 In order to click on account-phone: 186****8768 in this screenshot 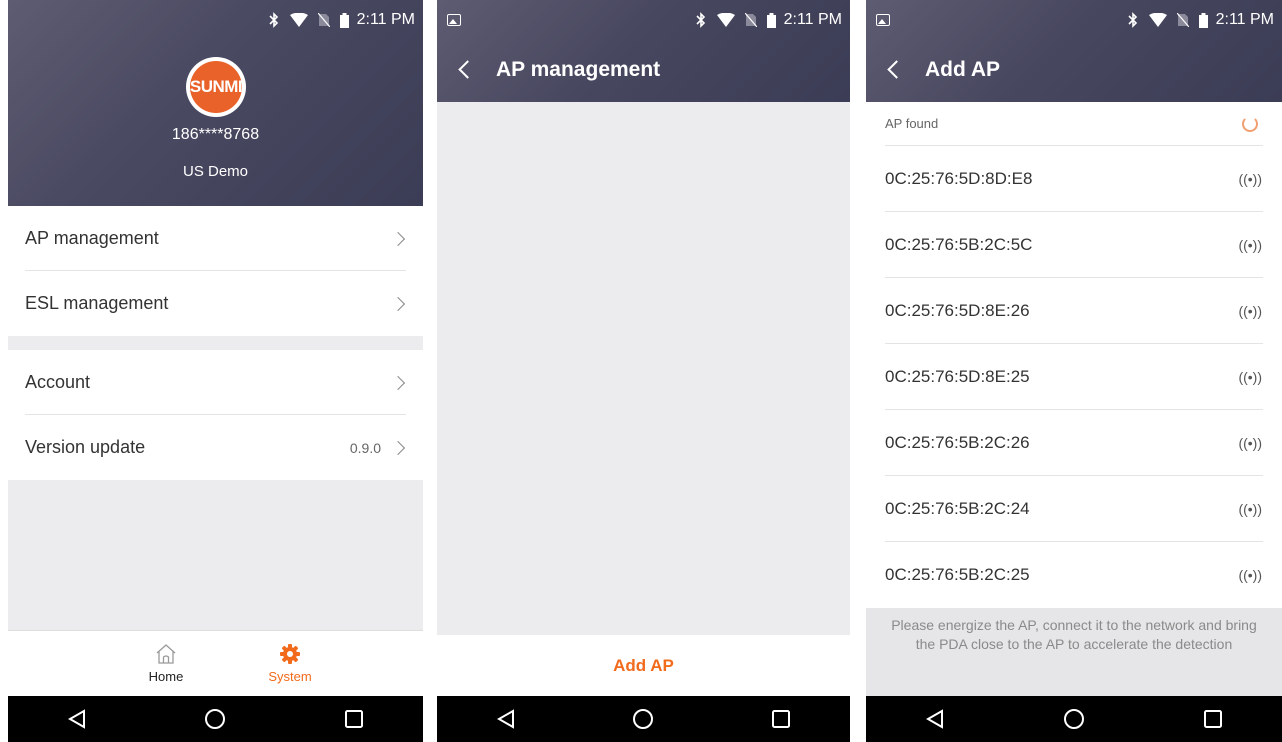, I will do `click(215, 134)`.